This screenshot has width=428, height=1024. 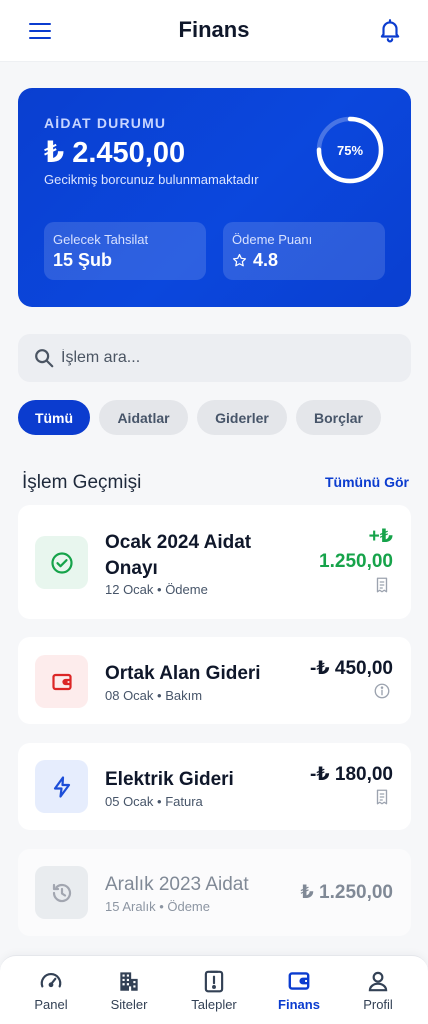 What do you see at coordinates (226, 358) in the screenshot?
I see `search-input` at bounding box center [226, 358].